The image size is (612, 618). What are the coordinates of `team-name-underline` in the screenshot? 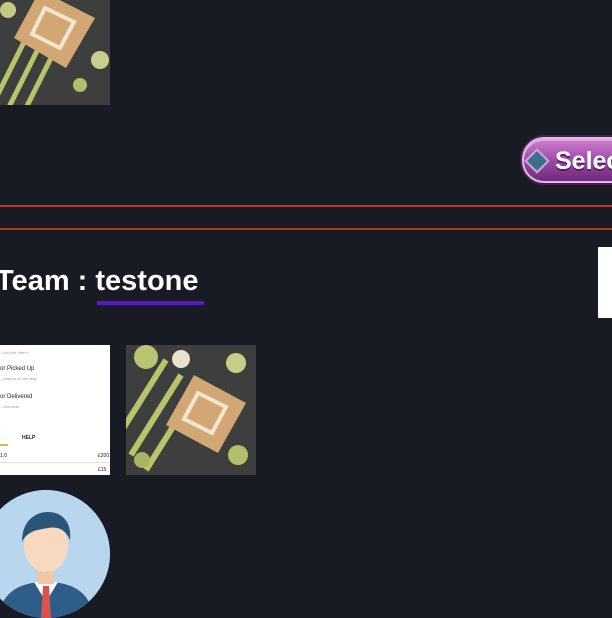 It's located at (150, 303).